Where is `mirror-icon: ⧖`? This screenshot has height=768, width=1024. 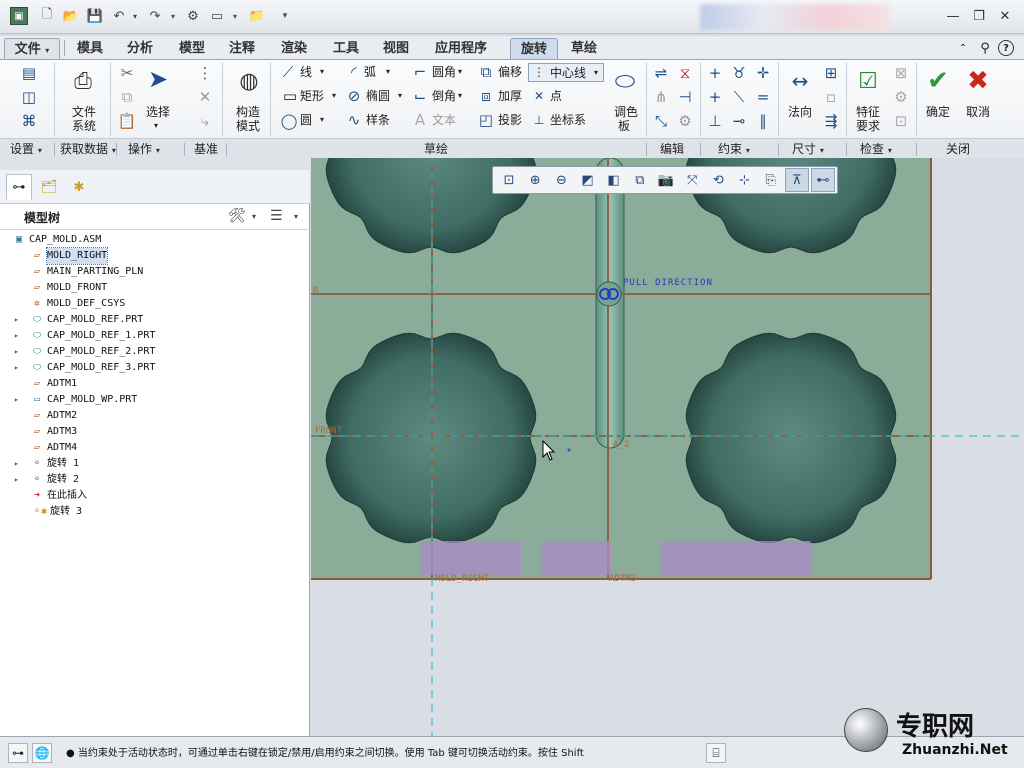 mirror-icon: ⧖ is located at coordinates (685, 73).